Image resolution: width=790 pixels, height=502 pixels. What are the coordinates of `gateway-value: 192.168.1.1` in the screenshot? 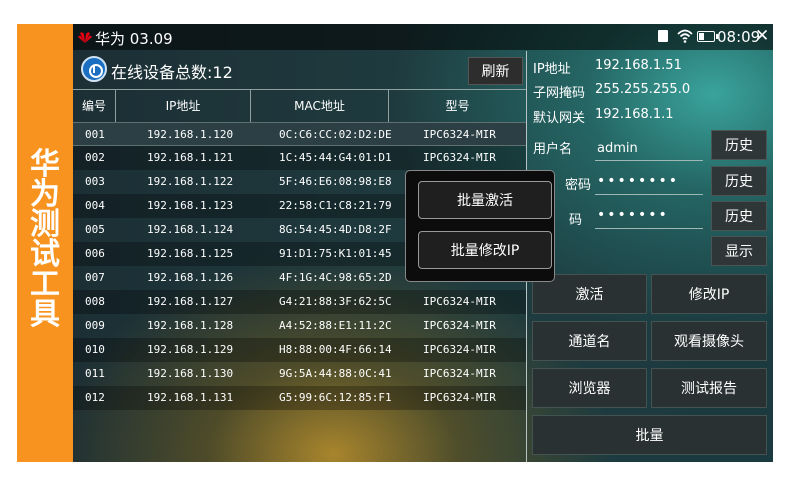 It's located at (634, 114).